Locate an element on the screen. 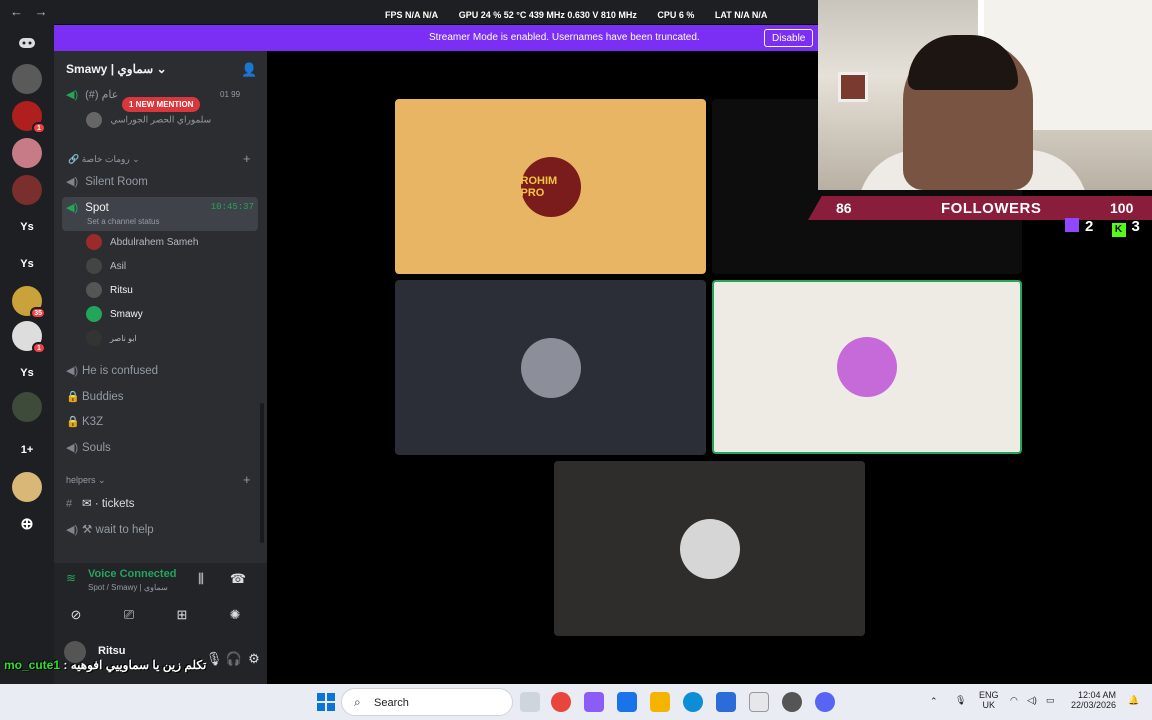 This screenshot has height=720, width=1152. current-username: Ritsu is located at coordinates (112, 651).